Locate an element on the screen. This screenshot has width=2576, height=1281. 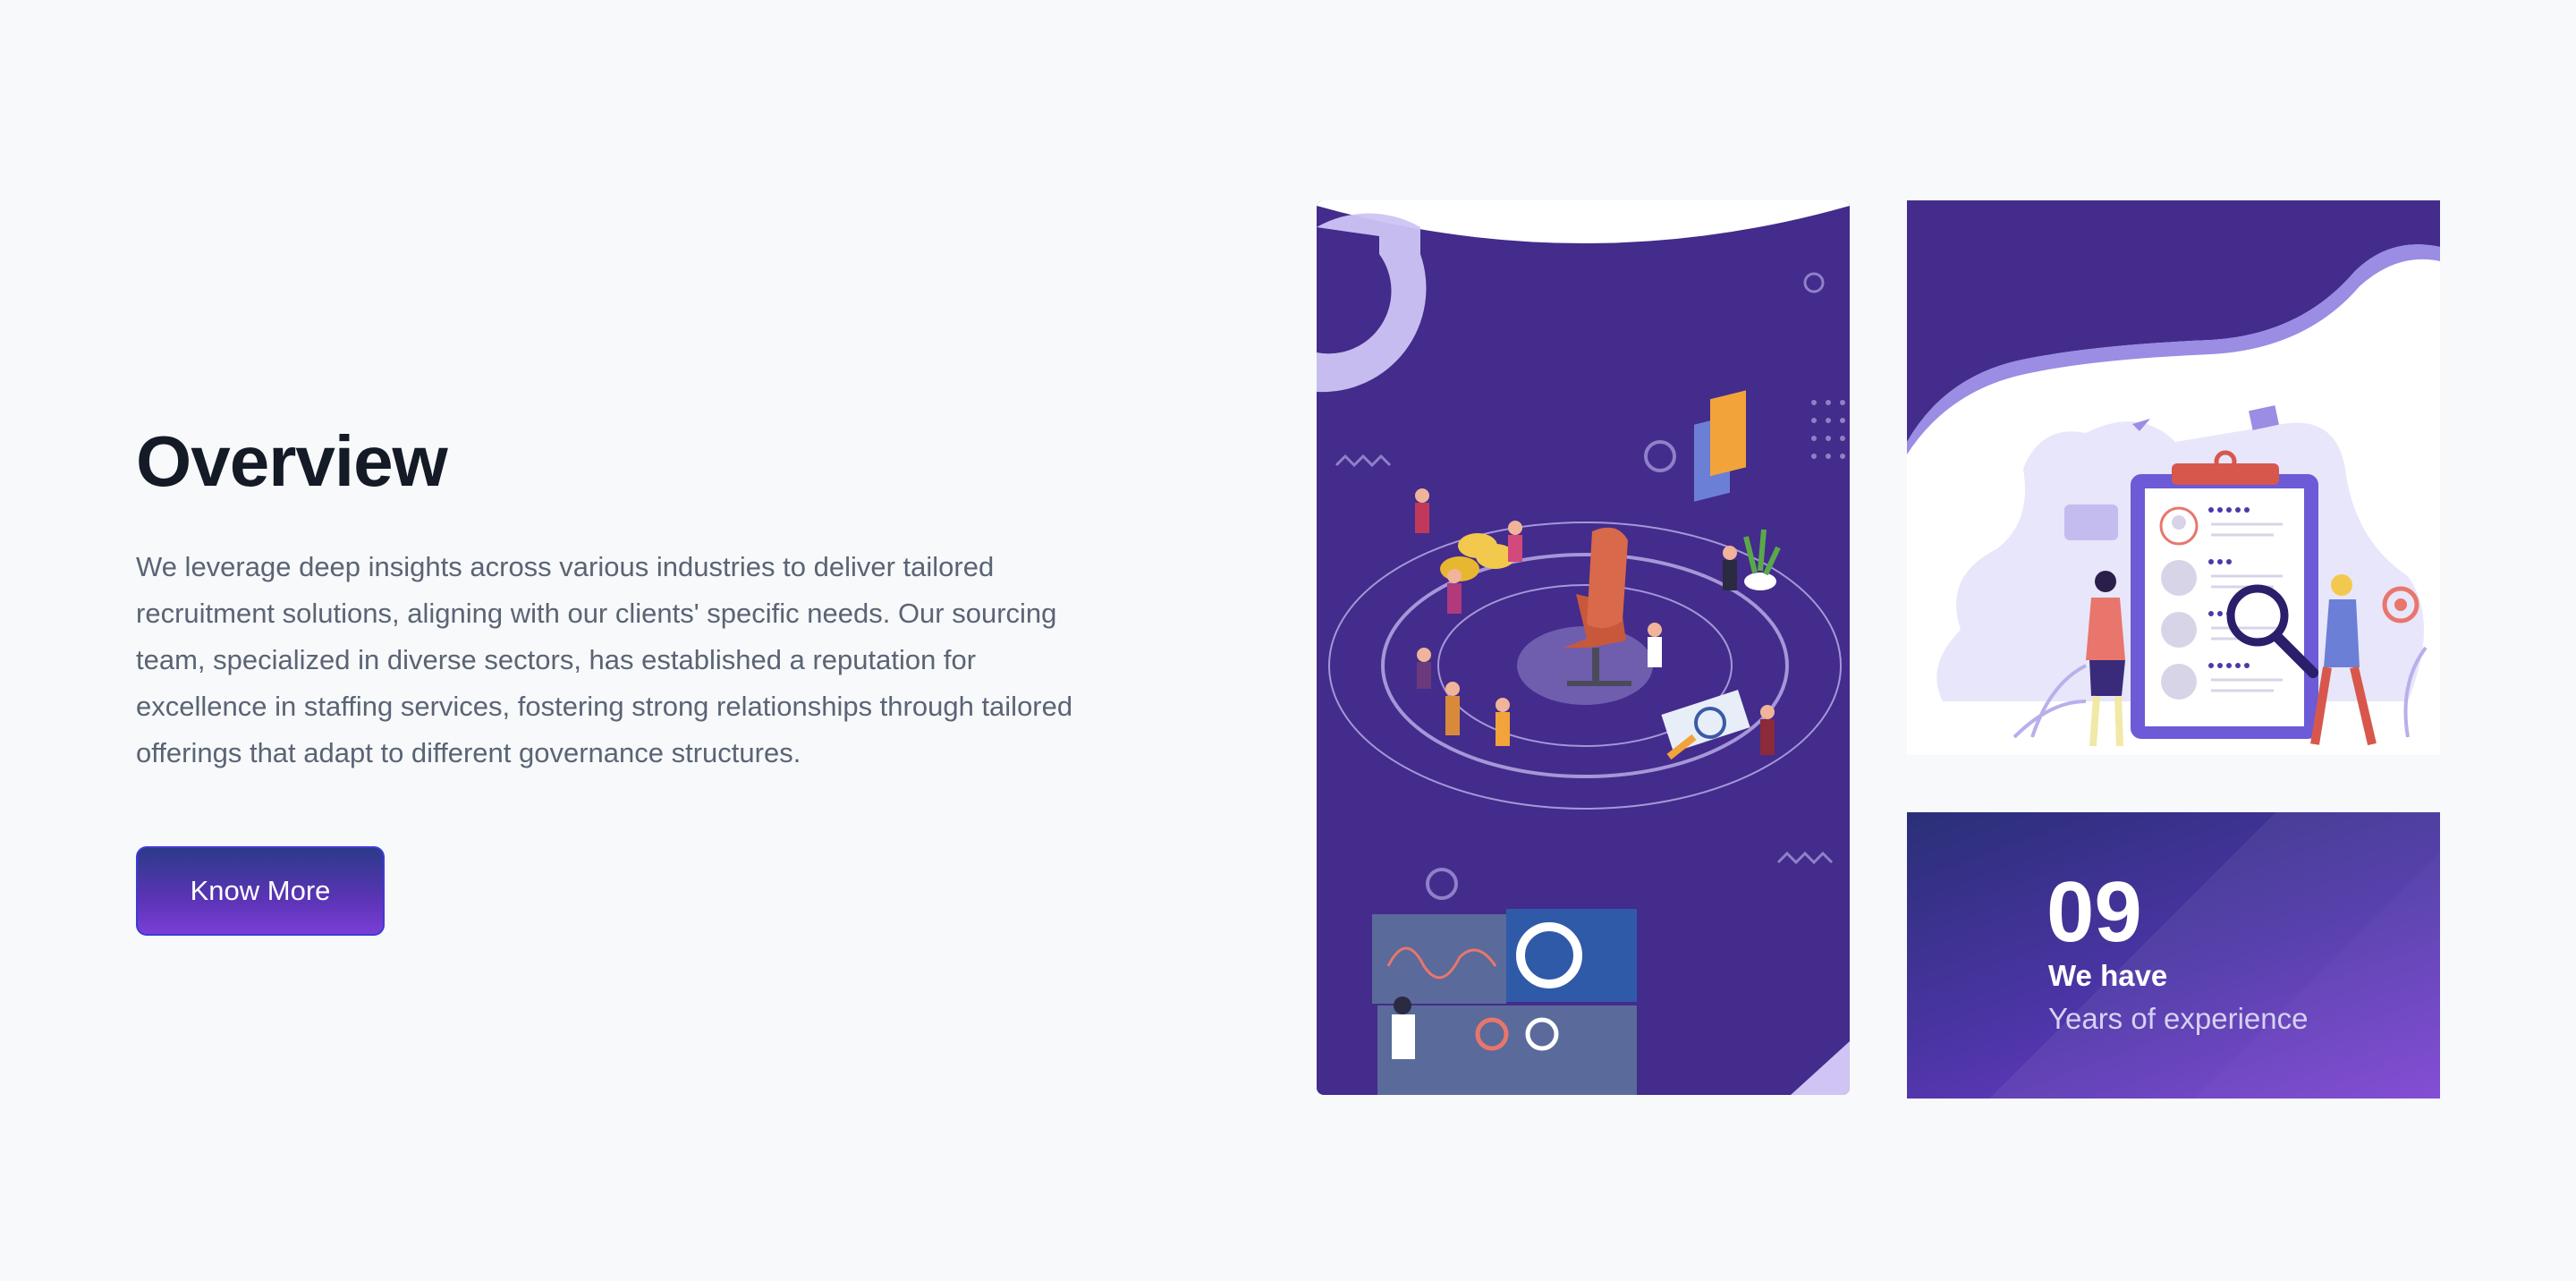
know-more-button: Know More is located at coordinates (260, 891).